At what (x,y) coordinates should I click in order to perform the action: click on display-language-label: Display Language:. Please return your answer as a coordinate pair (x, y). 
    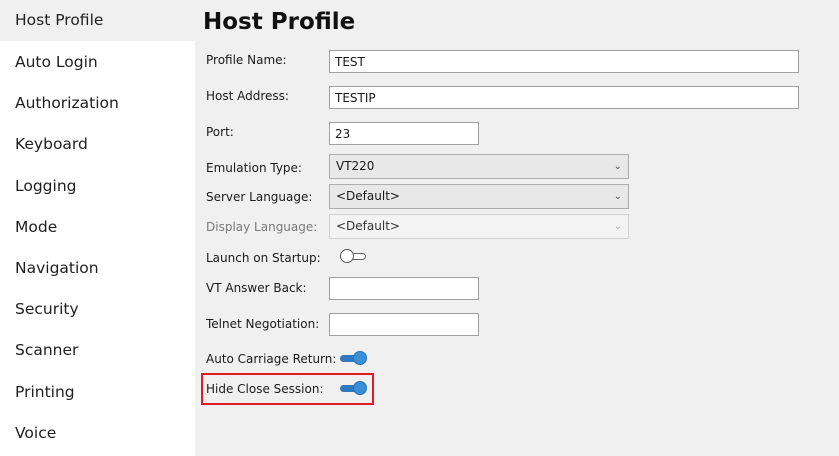
    Looking at the image, I should click on (262, 227).